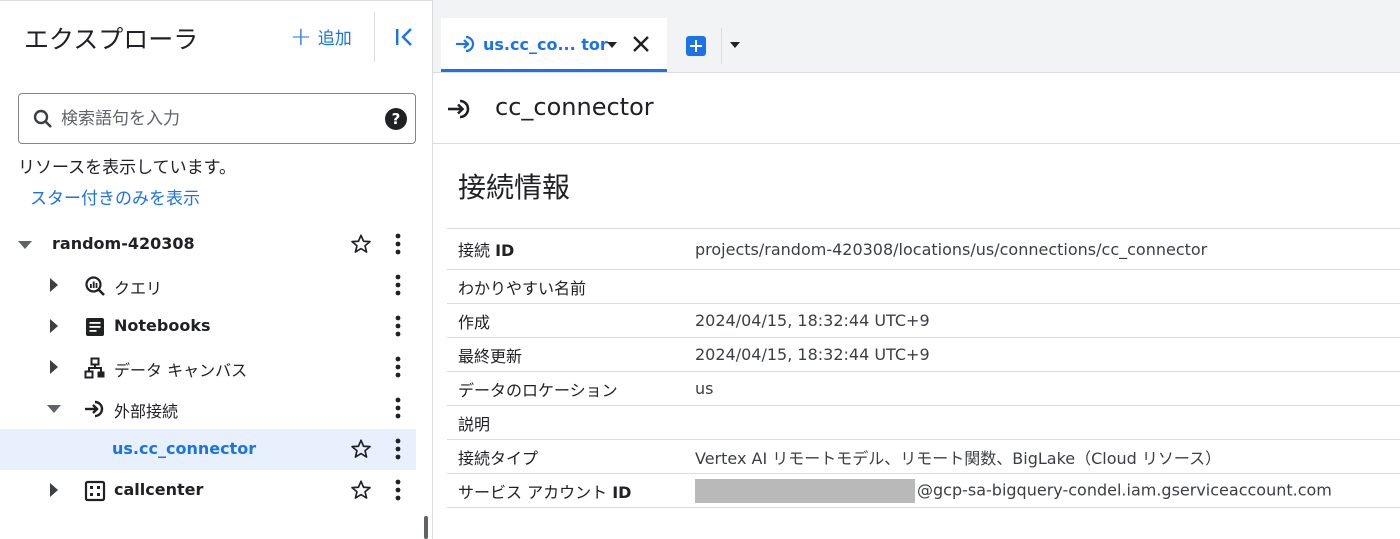 Image resolution: width=1400 pixels, height=539 pixels. I want to click on new-tab-divider, so click(721, 46).